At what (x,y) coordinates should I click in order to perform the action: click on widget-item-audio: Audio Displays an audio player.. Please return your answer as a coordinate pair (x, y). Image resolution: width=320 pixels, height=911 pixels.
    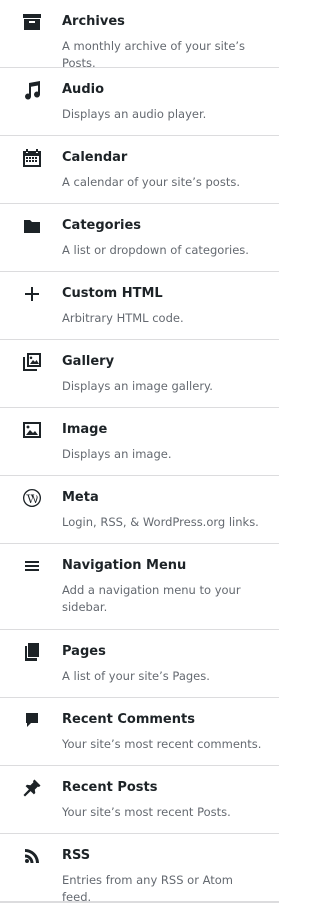
    Looking at the image, I should click on (139, 102).